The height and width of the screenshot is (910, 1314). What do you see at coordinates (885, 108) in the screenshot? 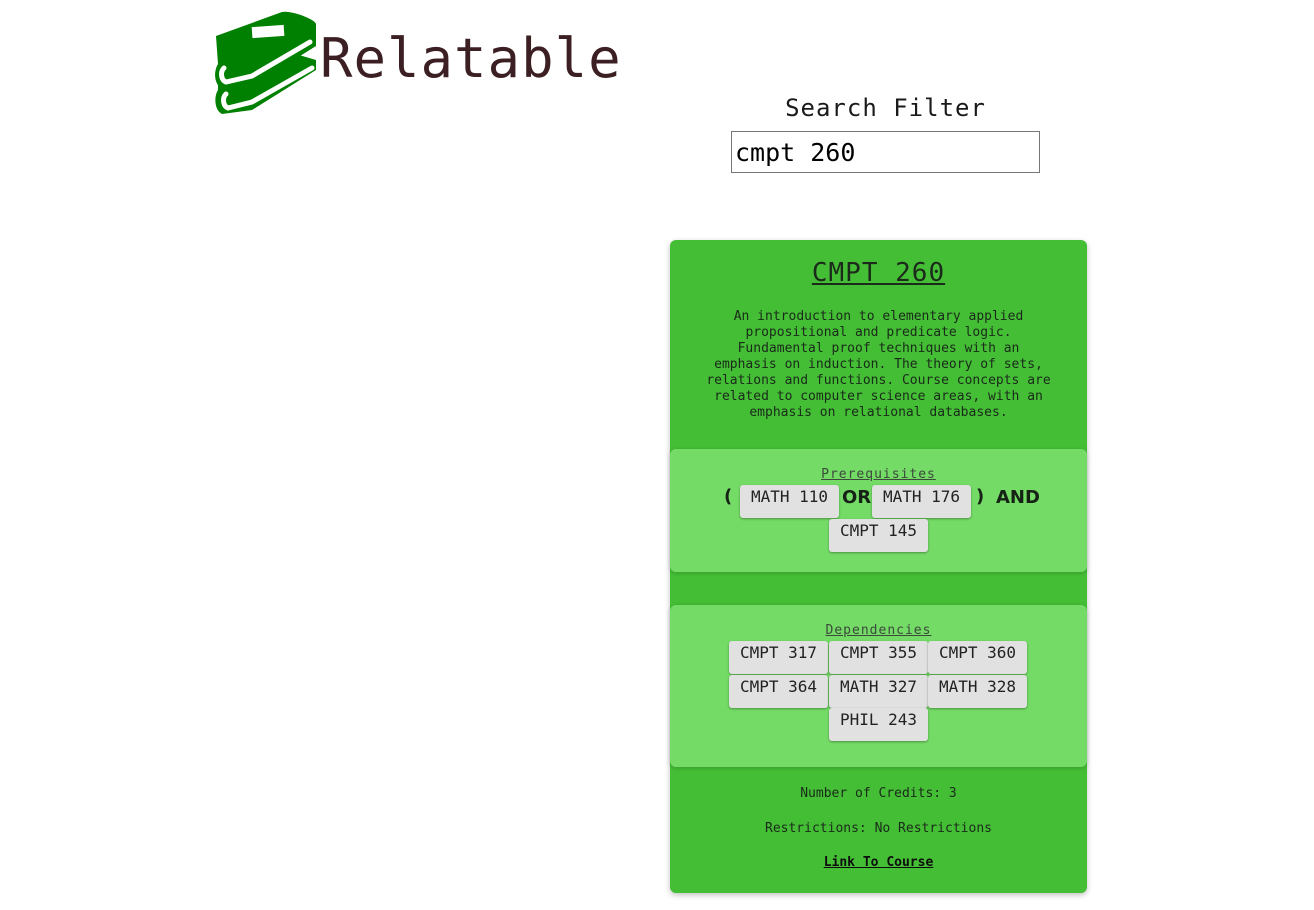
I see `search-filter-label: Search Filter` at bounding box center [885, 108].